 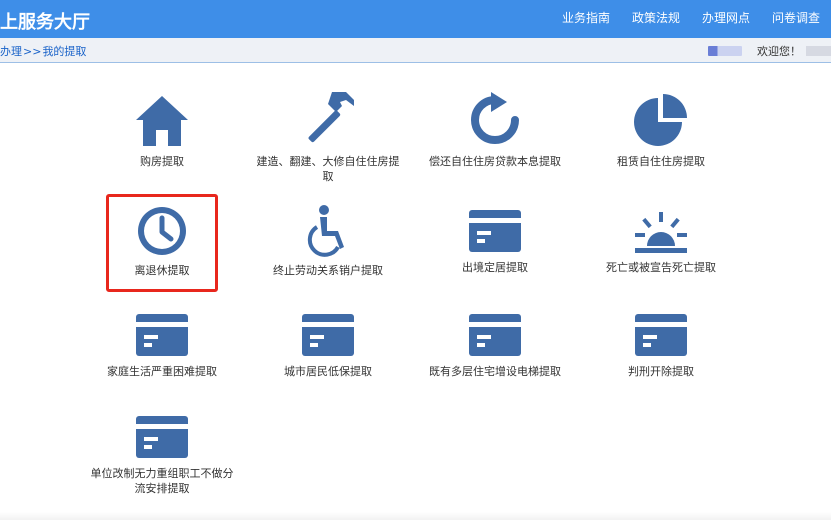 I want to click on tile-label: 单位改制无力重组职工不做分流安排提取, so click(x=162, y=481).